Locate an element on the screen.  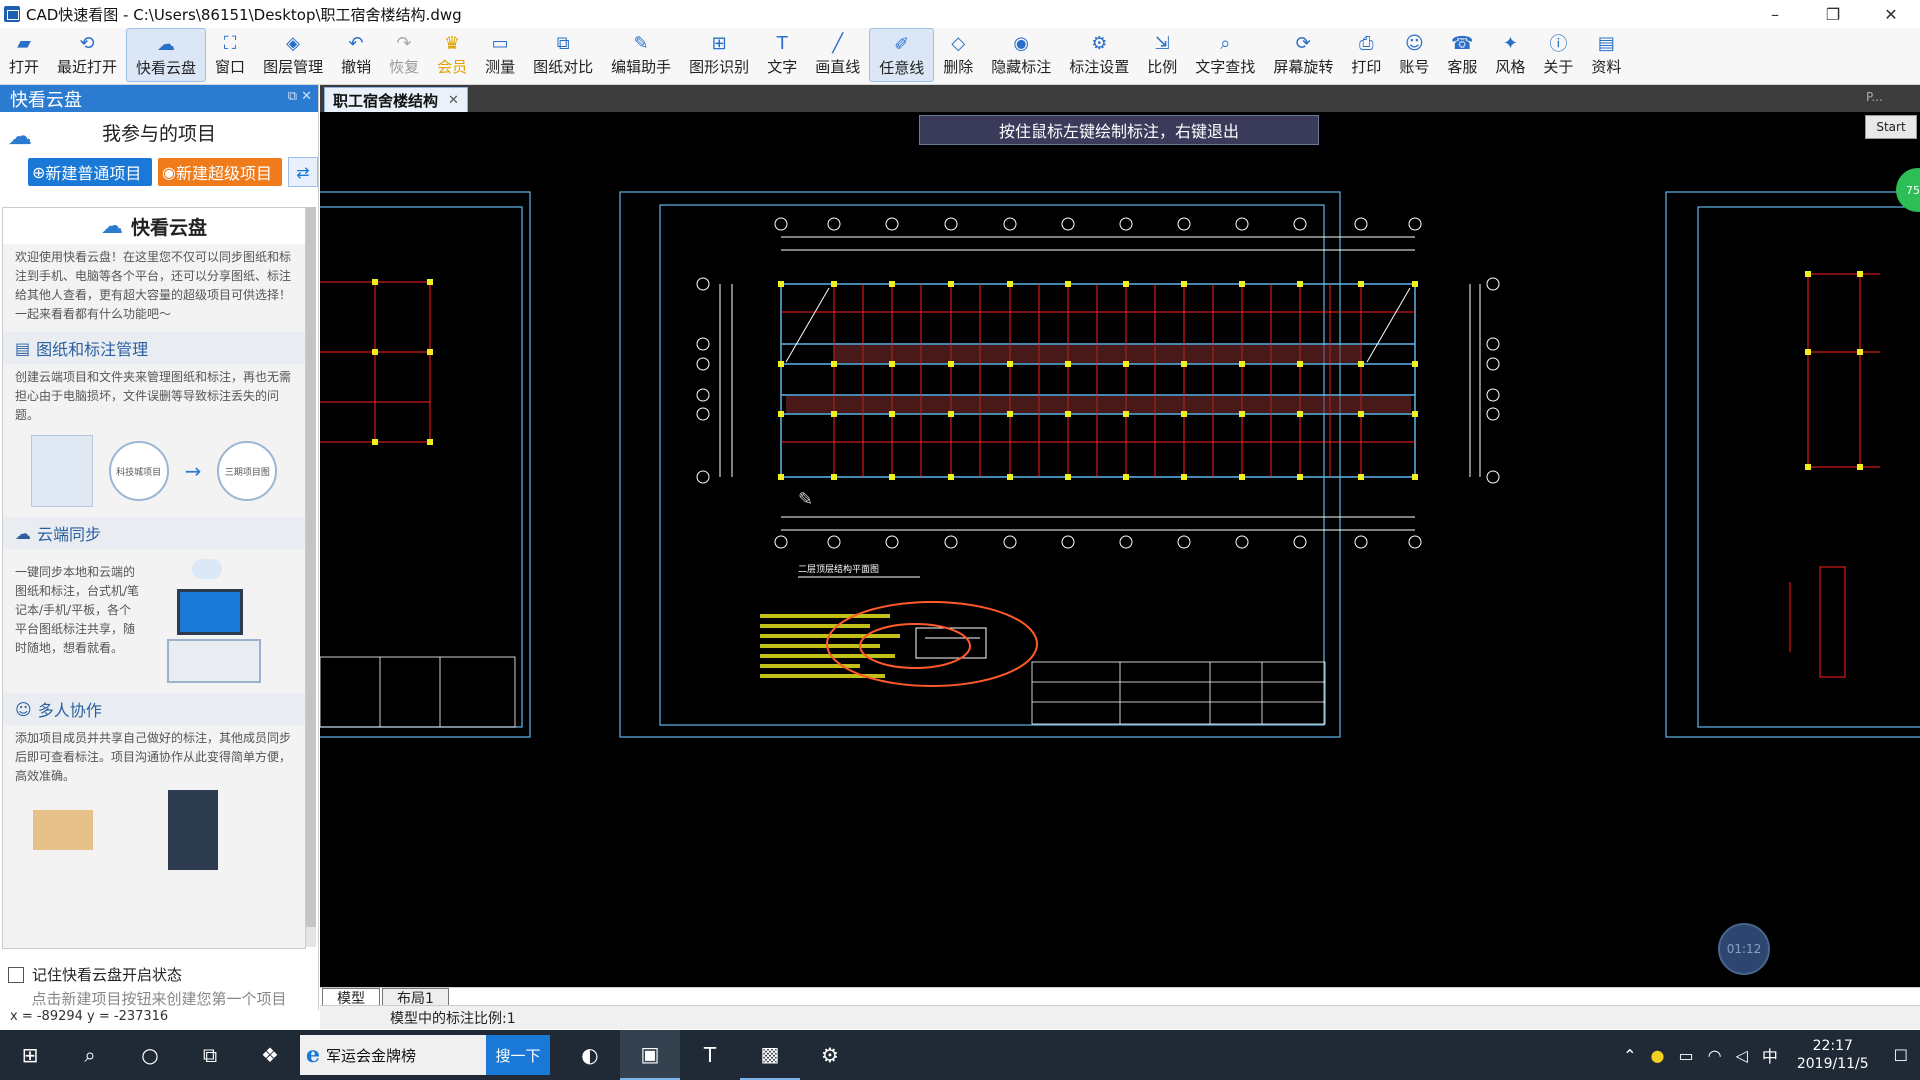
project-circle: 三期项目图 is located at coordinates (247, 471).